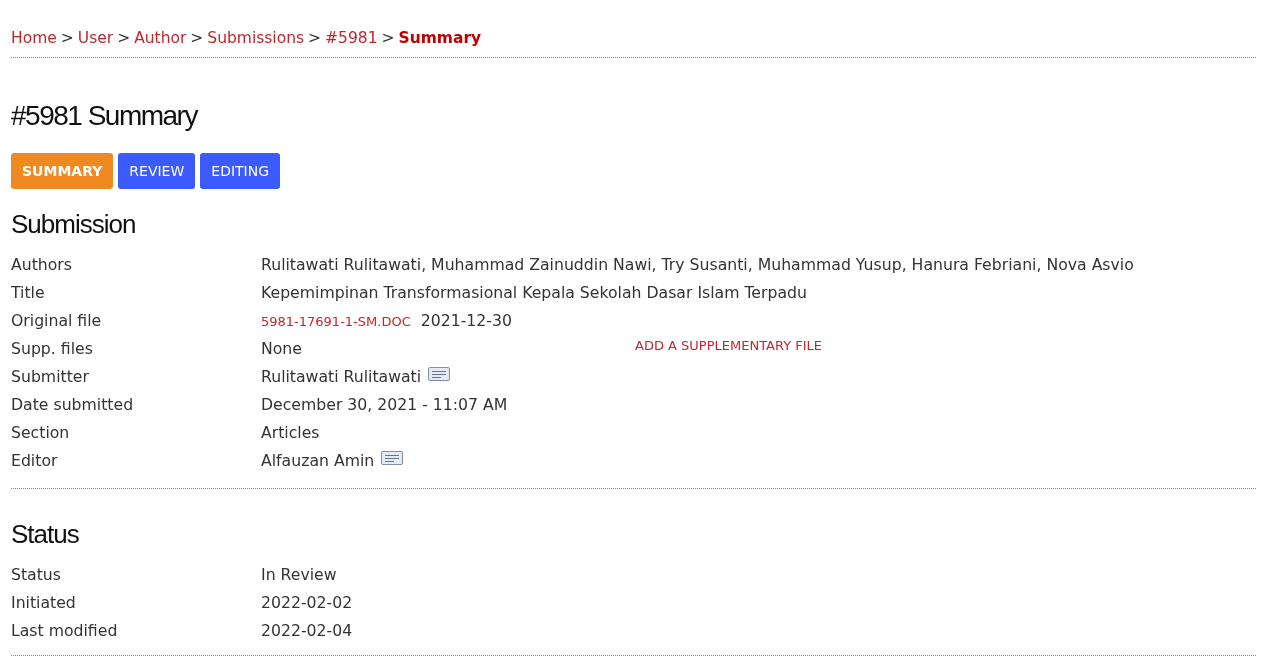 Image resolution: width=1280 pixels, height=665 pixels. I want to click on row-value: In Review, so click(299, 575).